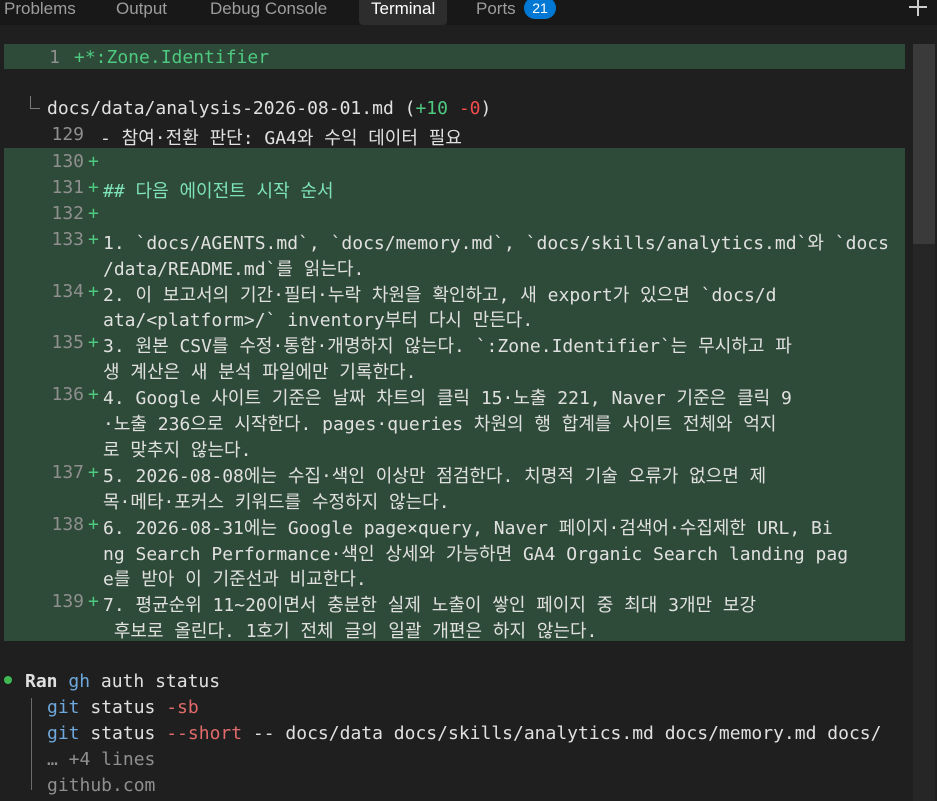 This screenshot has width=937, height=801. What do you see at coordinates (924, 144) in the screenshot?
I see `terminal-scrollbar-thumb` at bounding box center [924, 144].